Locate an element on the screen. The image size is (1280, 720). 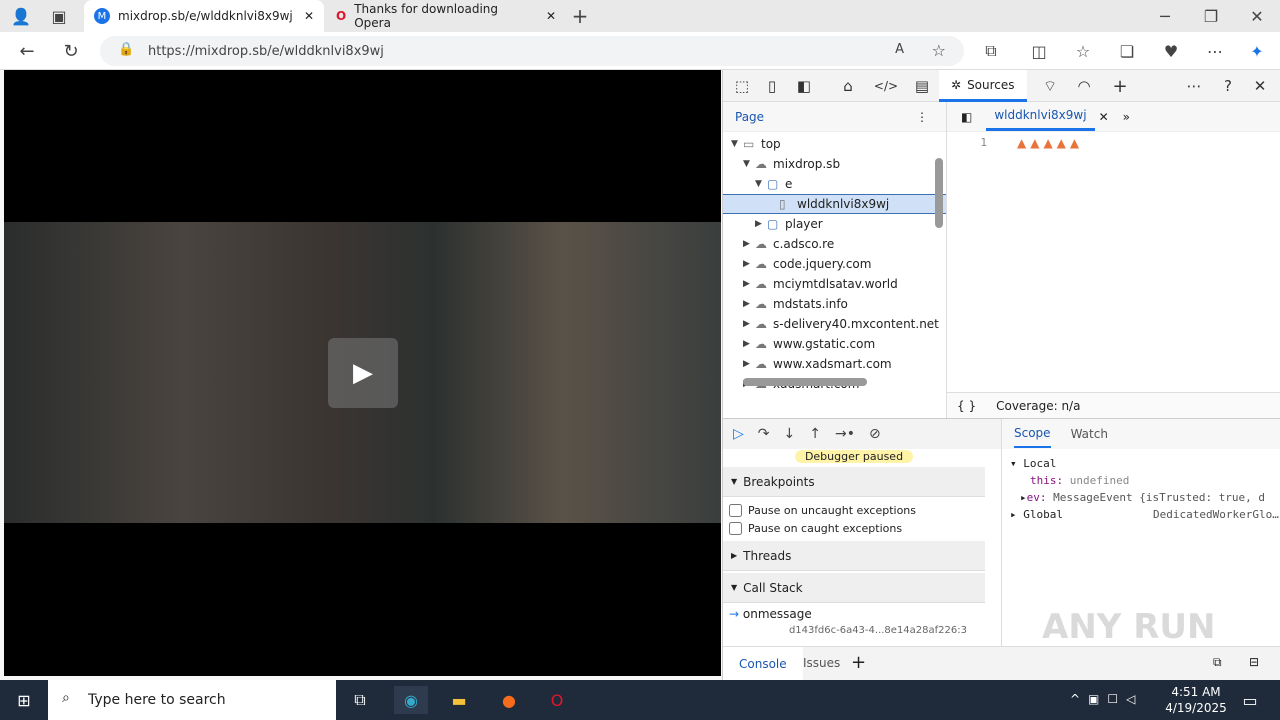
pretty-print-button: { } is located at coordinates (966, 406).